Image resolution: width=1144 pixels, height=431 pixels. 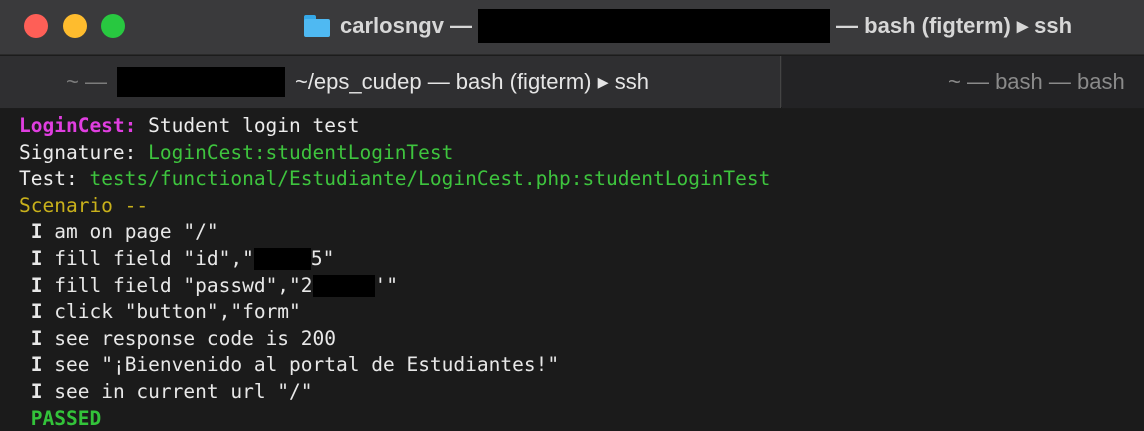 What do you see at coordinates (581, 206) in the screenshot?
I see `terminal-line: Scenario --` at bounding box center [581, 206].